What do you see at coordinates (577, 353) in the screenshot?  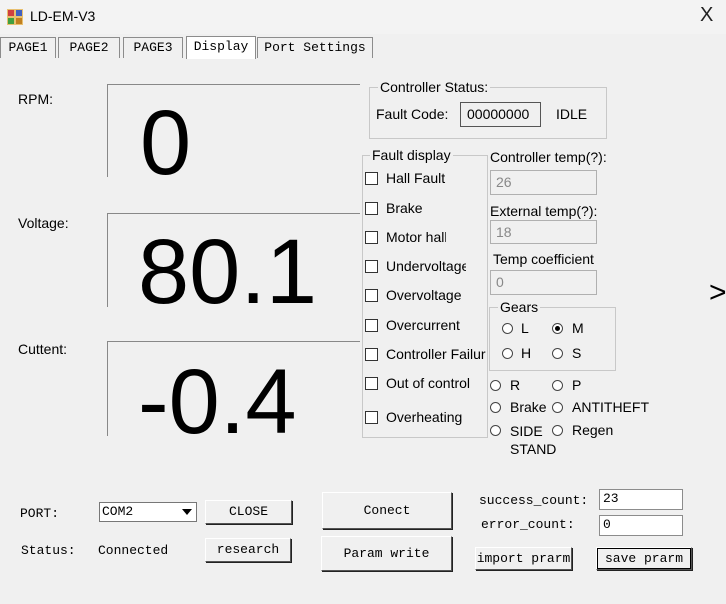 I see `label-gear-s: S` at bounding box center [577, 353].